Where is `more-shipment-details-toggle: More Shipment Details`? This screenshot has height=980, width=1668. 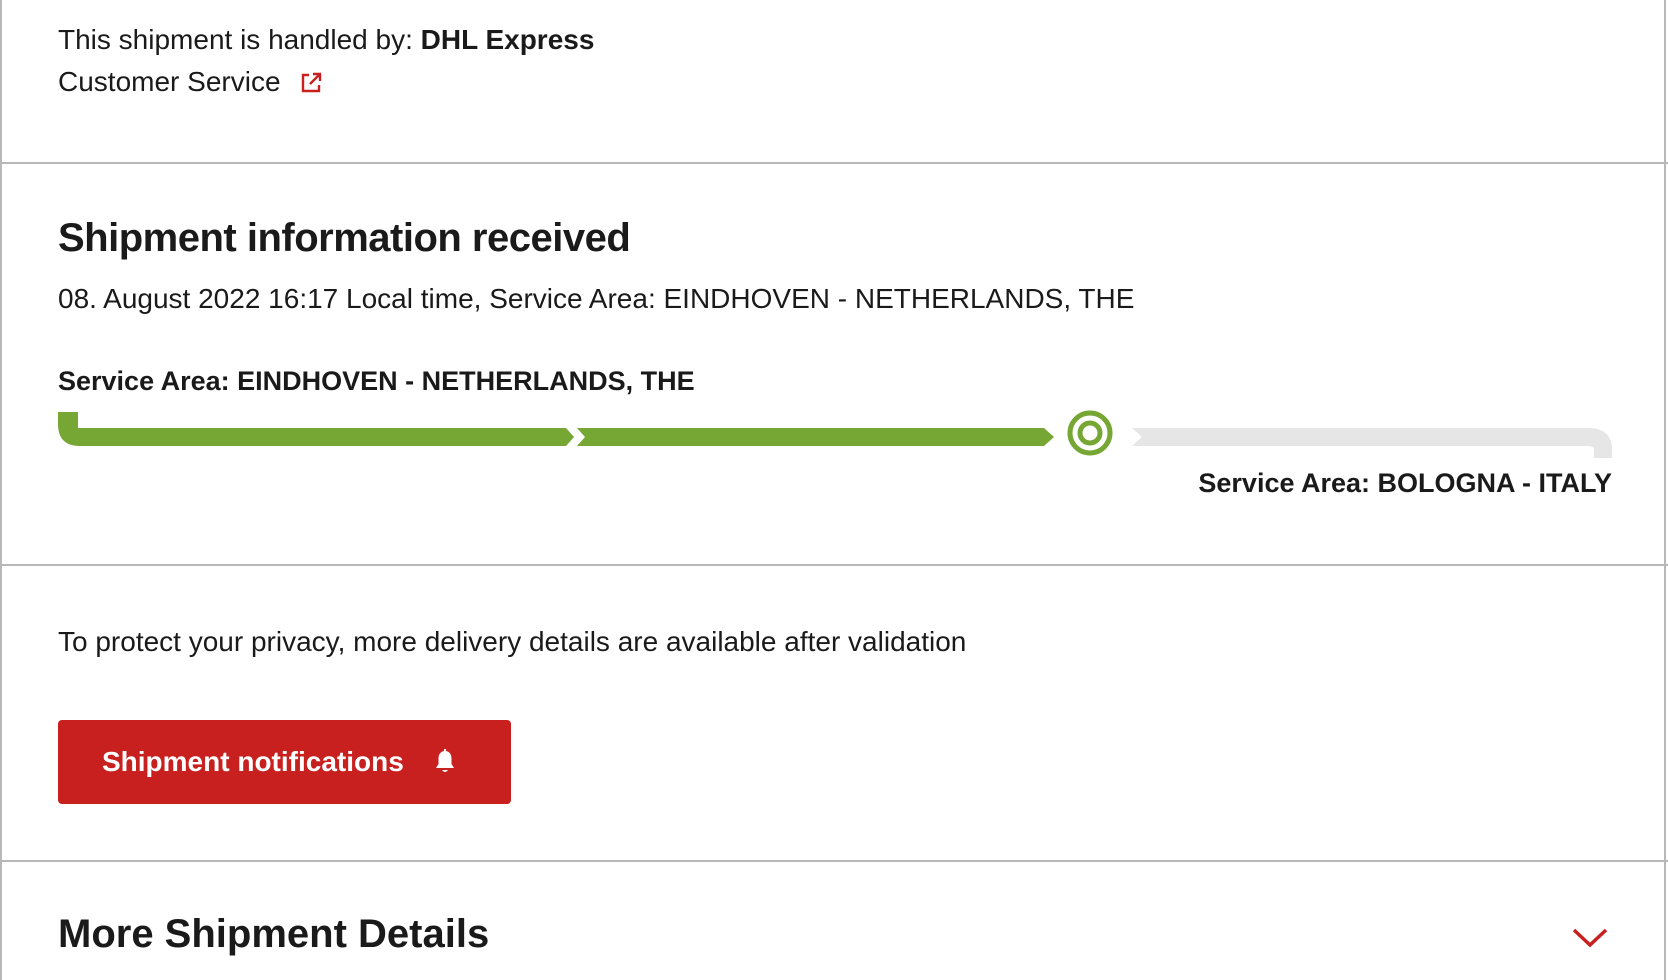 more-shipment-details-toggle: More Shipment Details is located at coordinates (273, 934).